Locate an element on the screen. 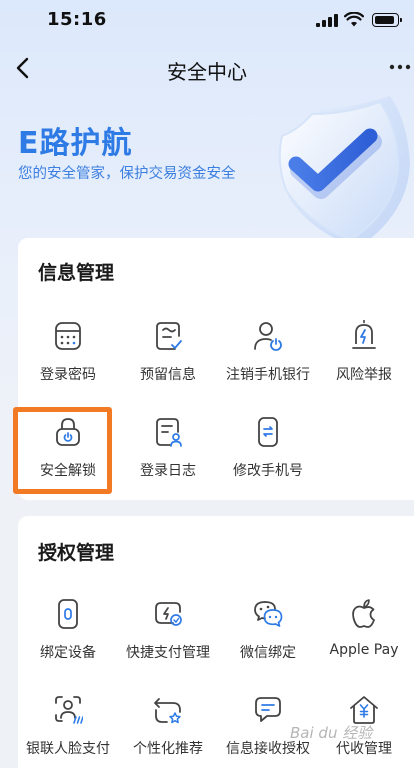  item-label: 预留信息 is located at coordinates (168, 375).